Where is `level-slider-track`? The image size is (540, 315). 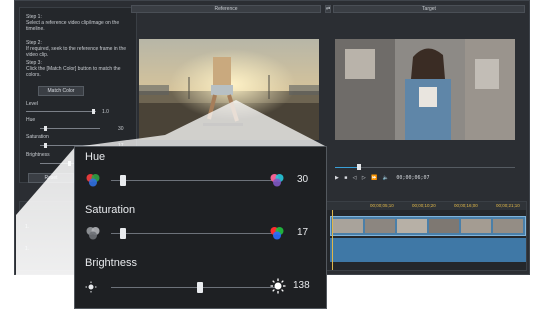 level-slider-track is located at coordinates (61, 111).